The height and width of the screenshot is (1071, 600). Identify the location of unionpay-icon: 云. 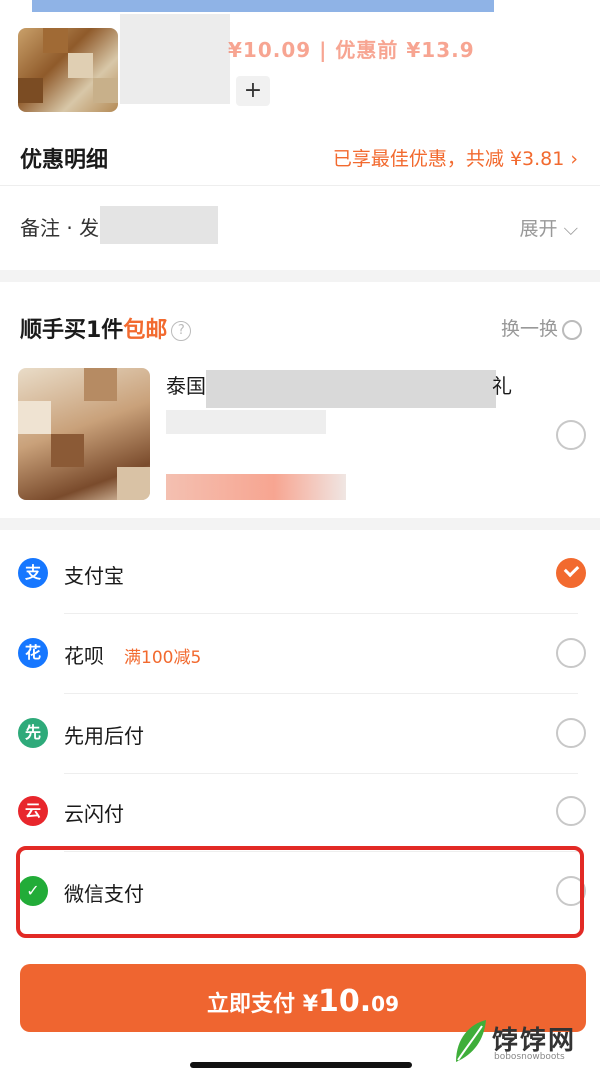
(33, 811).